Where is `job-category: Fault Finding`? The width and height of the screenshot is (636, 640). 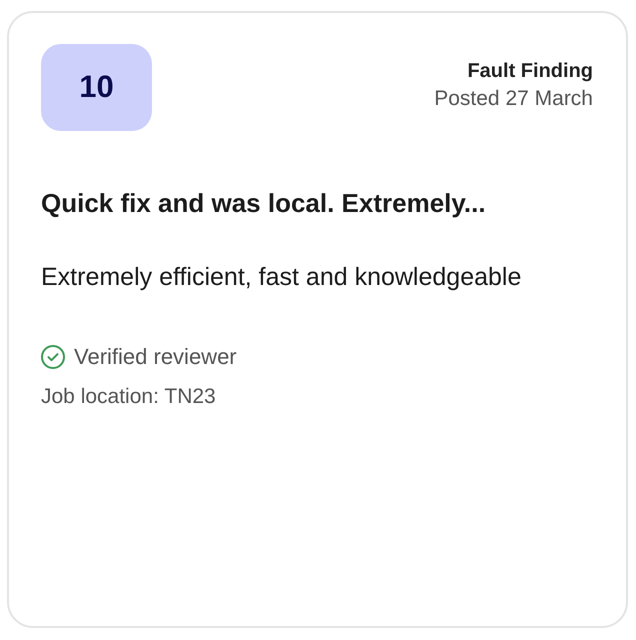
job-category: Fault Finding is located at coordinates (530, 71).